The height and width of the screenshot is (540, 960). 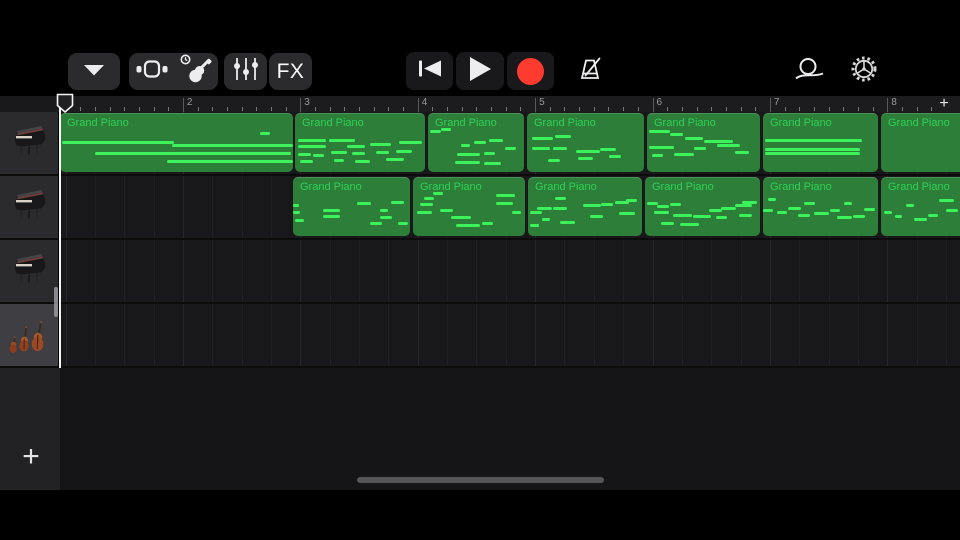 What do you see at coordinates (894, 102) in the screenshot?
I see `ruler-bar-number: 8` at bounding box center [894, 102].